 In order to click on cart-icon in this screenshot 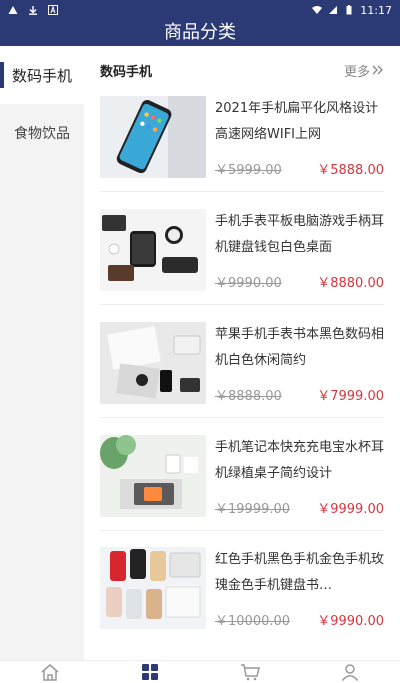, I will do `click(250, 672)`.